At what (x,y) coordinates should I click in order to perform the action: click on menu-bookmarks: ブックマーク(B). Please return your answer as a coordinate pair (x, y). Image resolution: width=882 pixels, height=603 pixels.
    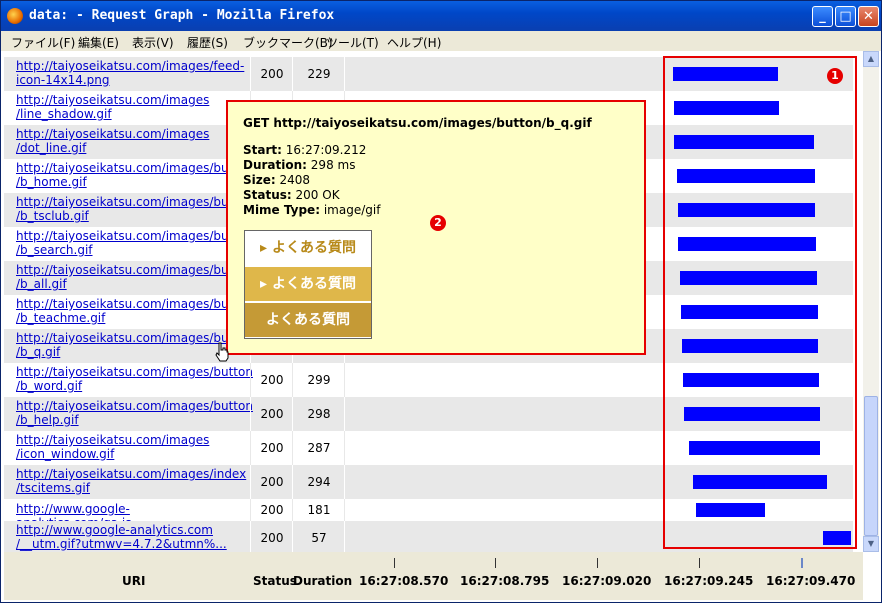
    Looking at the image, I should click on (288, 42).